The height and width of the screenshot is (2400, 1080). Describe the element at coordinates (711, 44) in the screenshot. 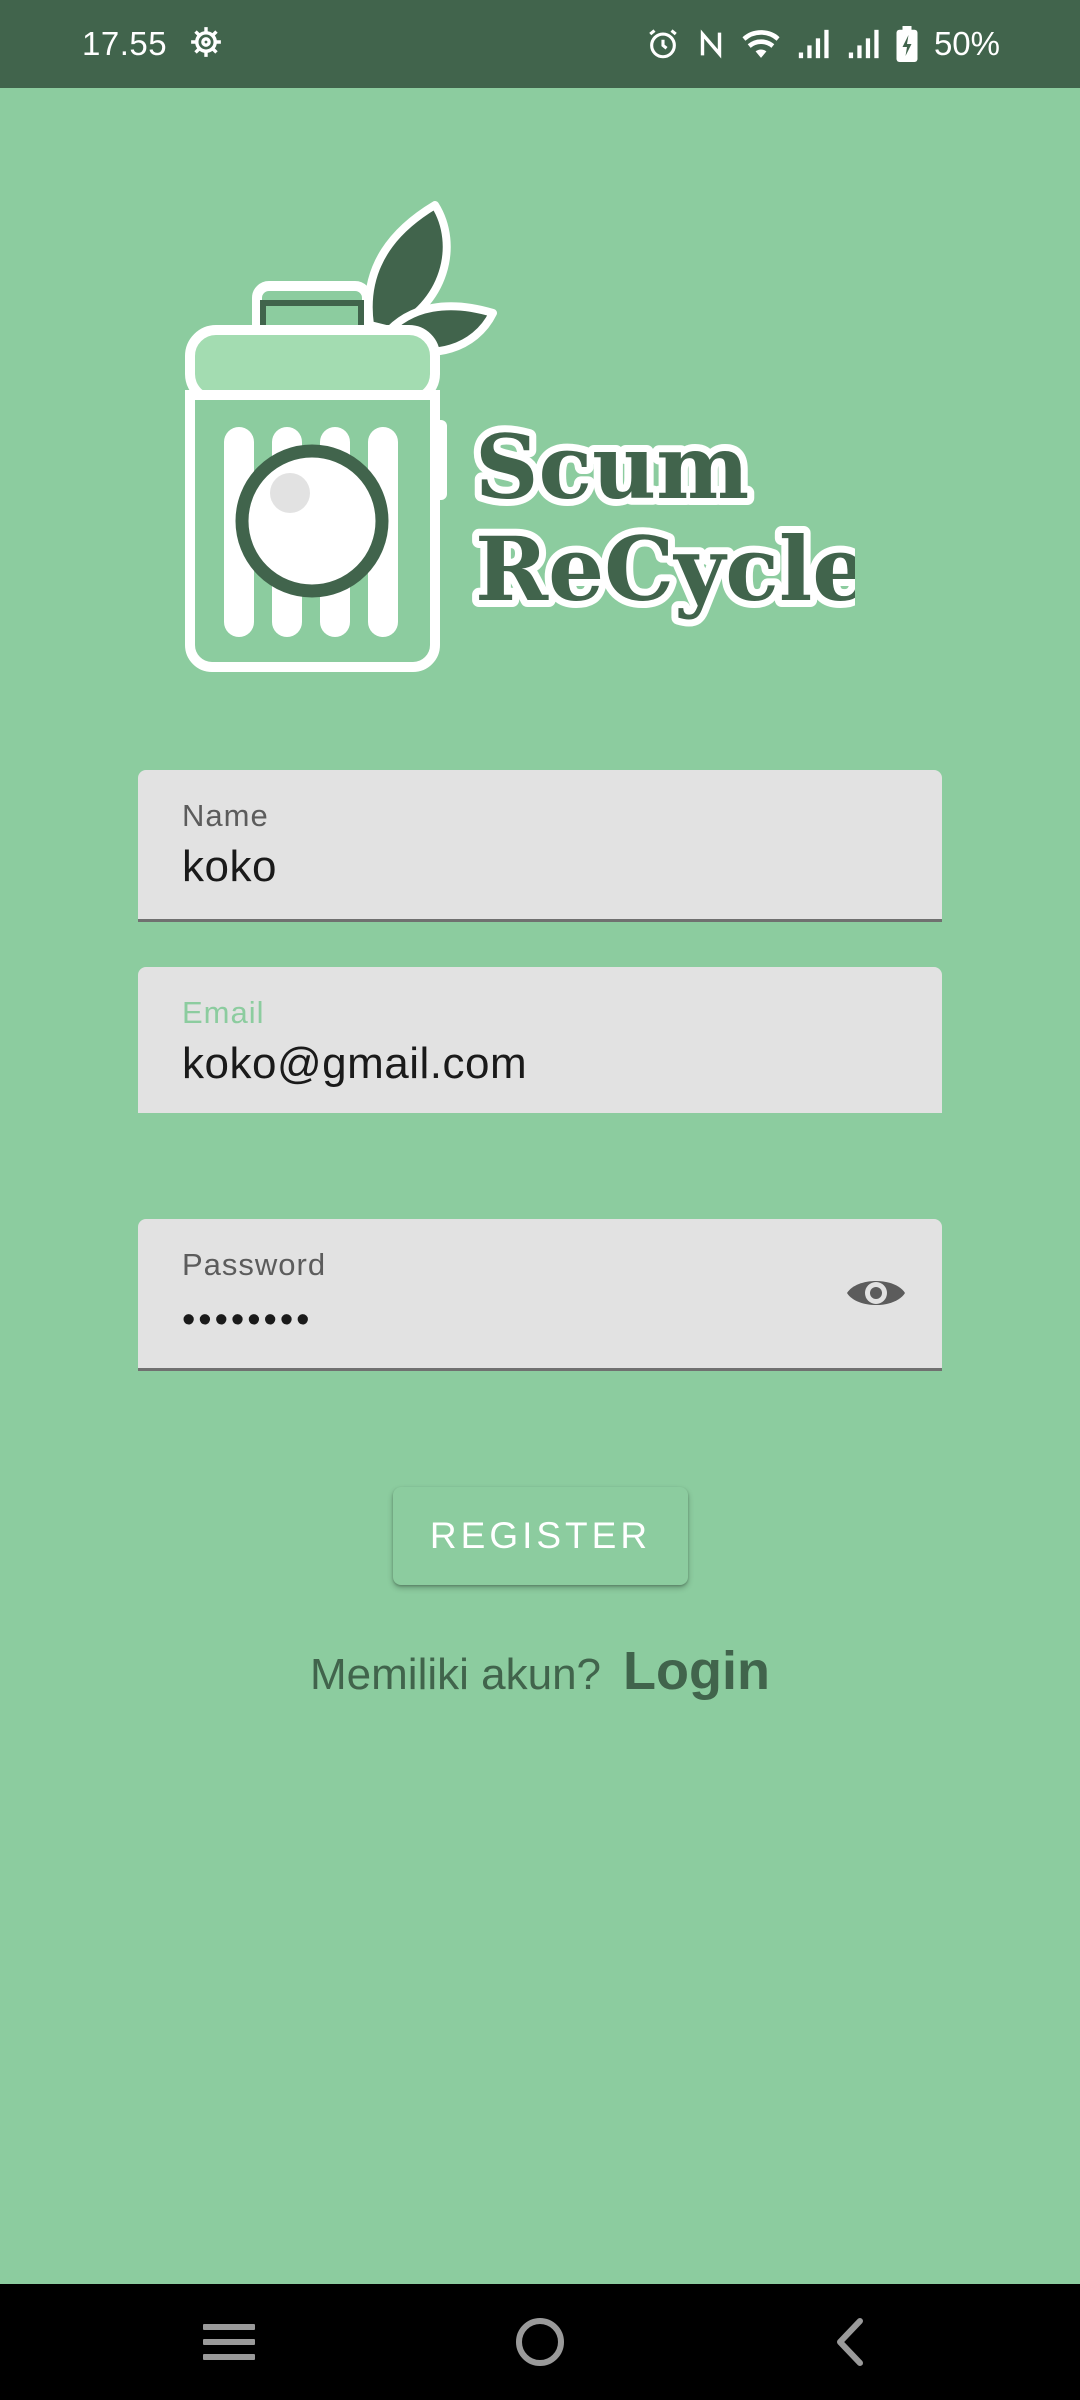

I see `nfc-icon` at that location.